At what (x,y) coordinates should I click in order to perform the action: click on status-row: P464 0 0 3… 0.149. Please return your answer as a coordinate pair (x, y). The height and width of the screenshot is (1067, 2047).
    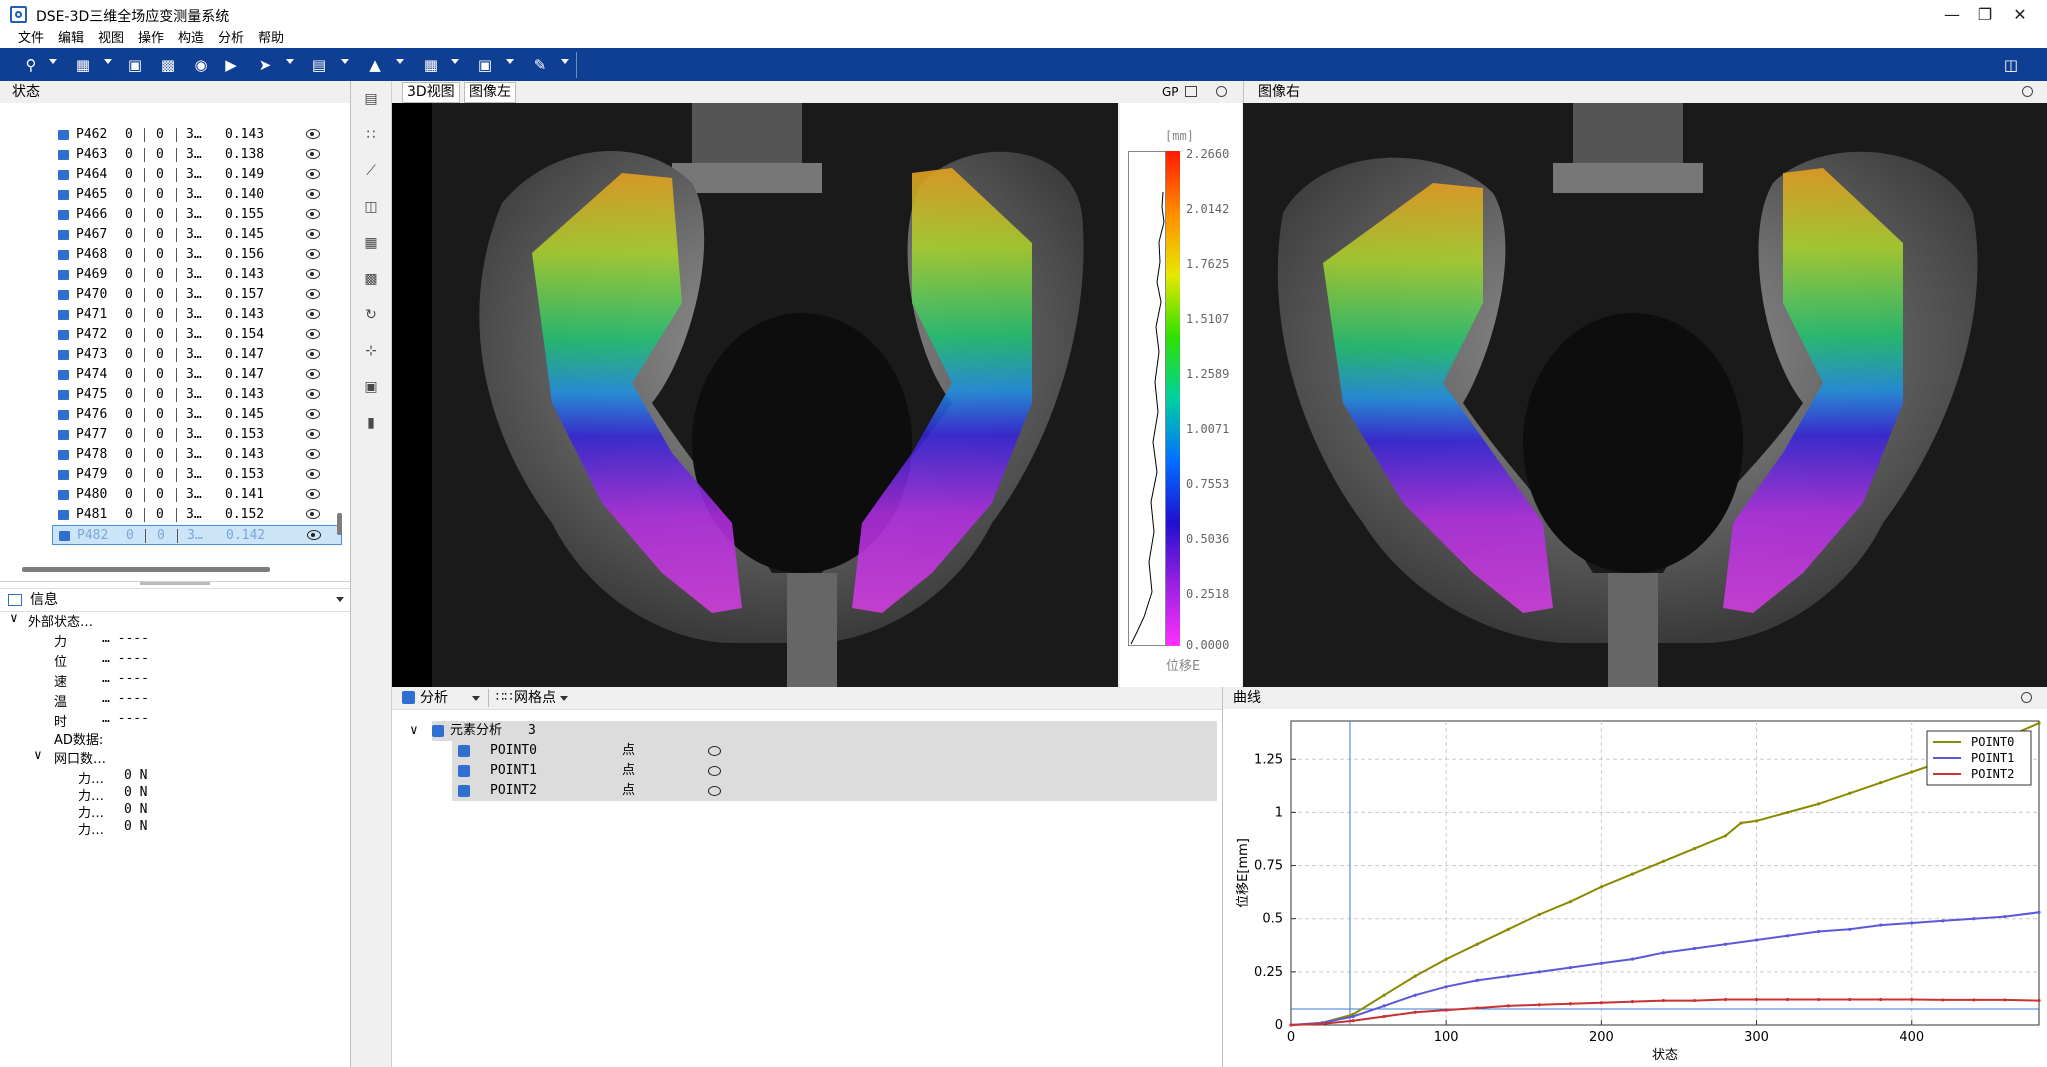
    Looking at the image, I should click on (197, 175).